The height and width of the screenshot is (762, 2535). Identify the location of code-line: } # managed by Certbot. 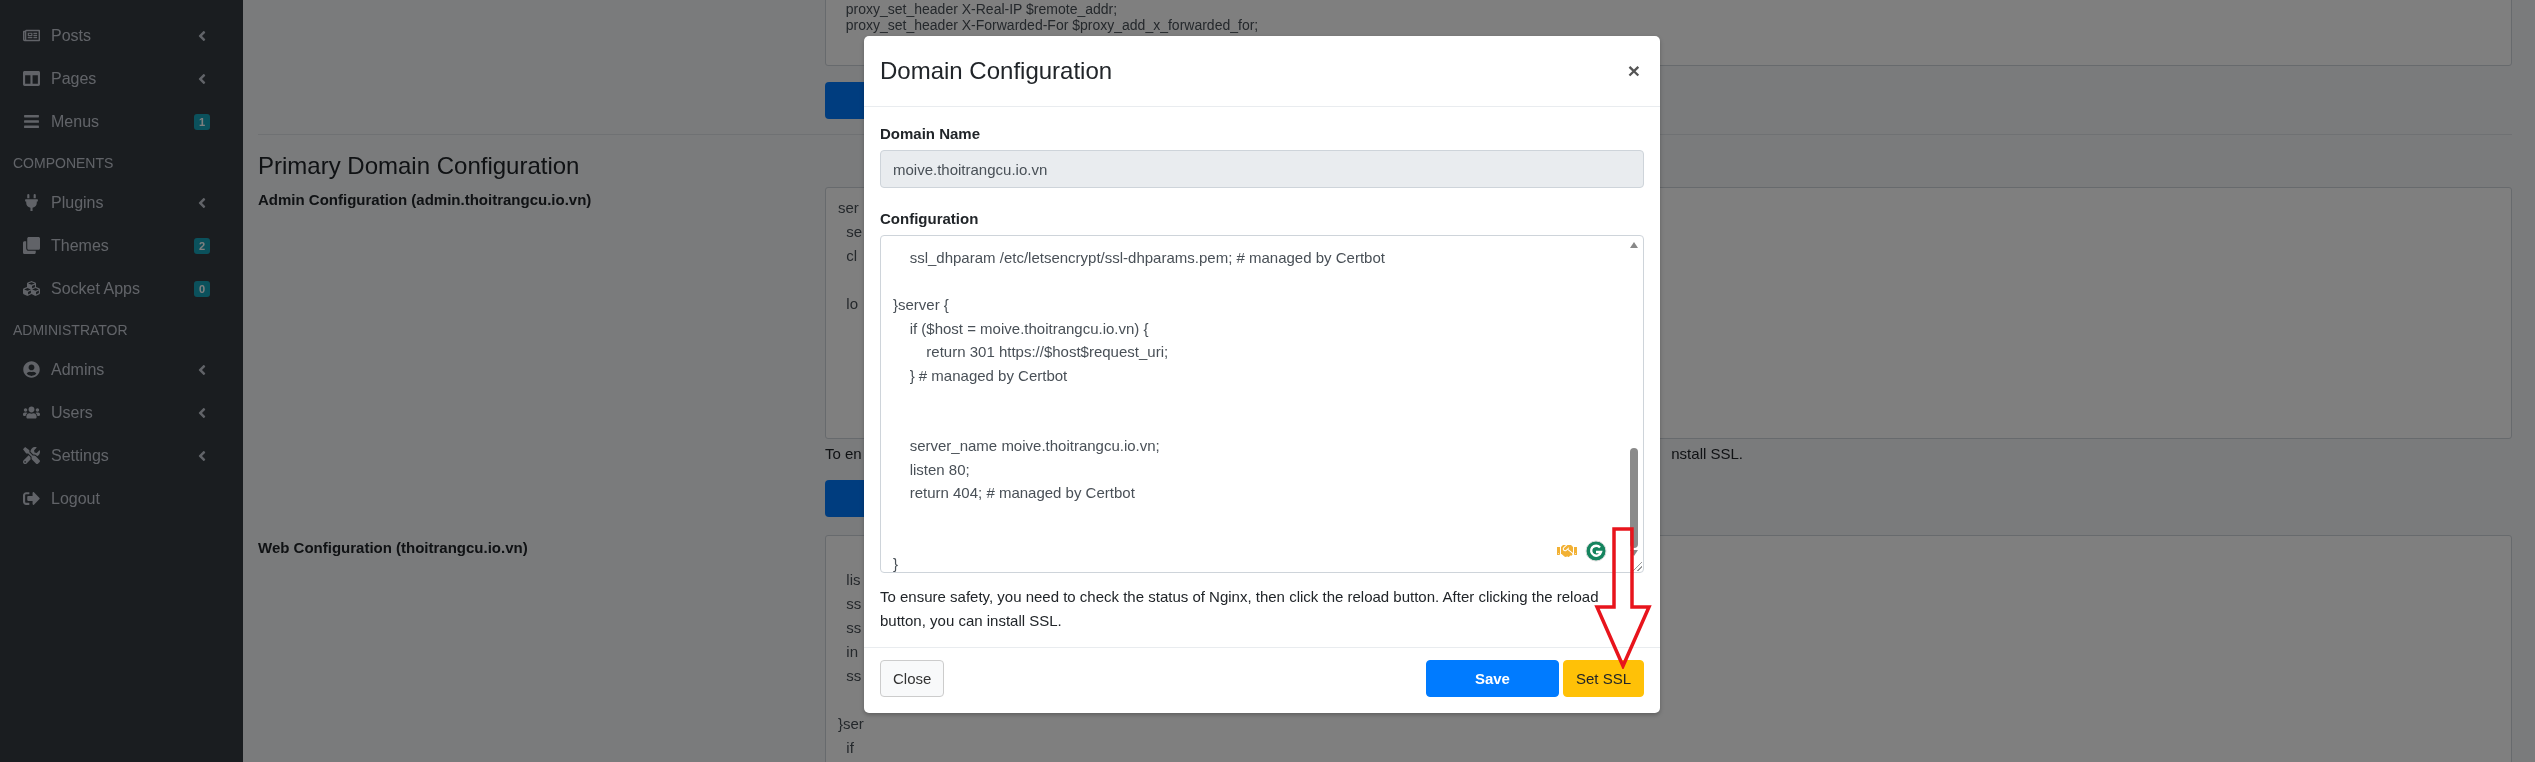
(988, 375).